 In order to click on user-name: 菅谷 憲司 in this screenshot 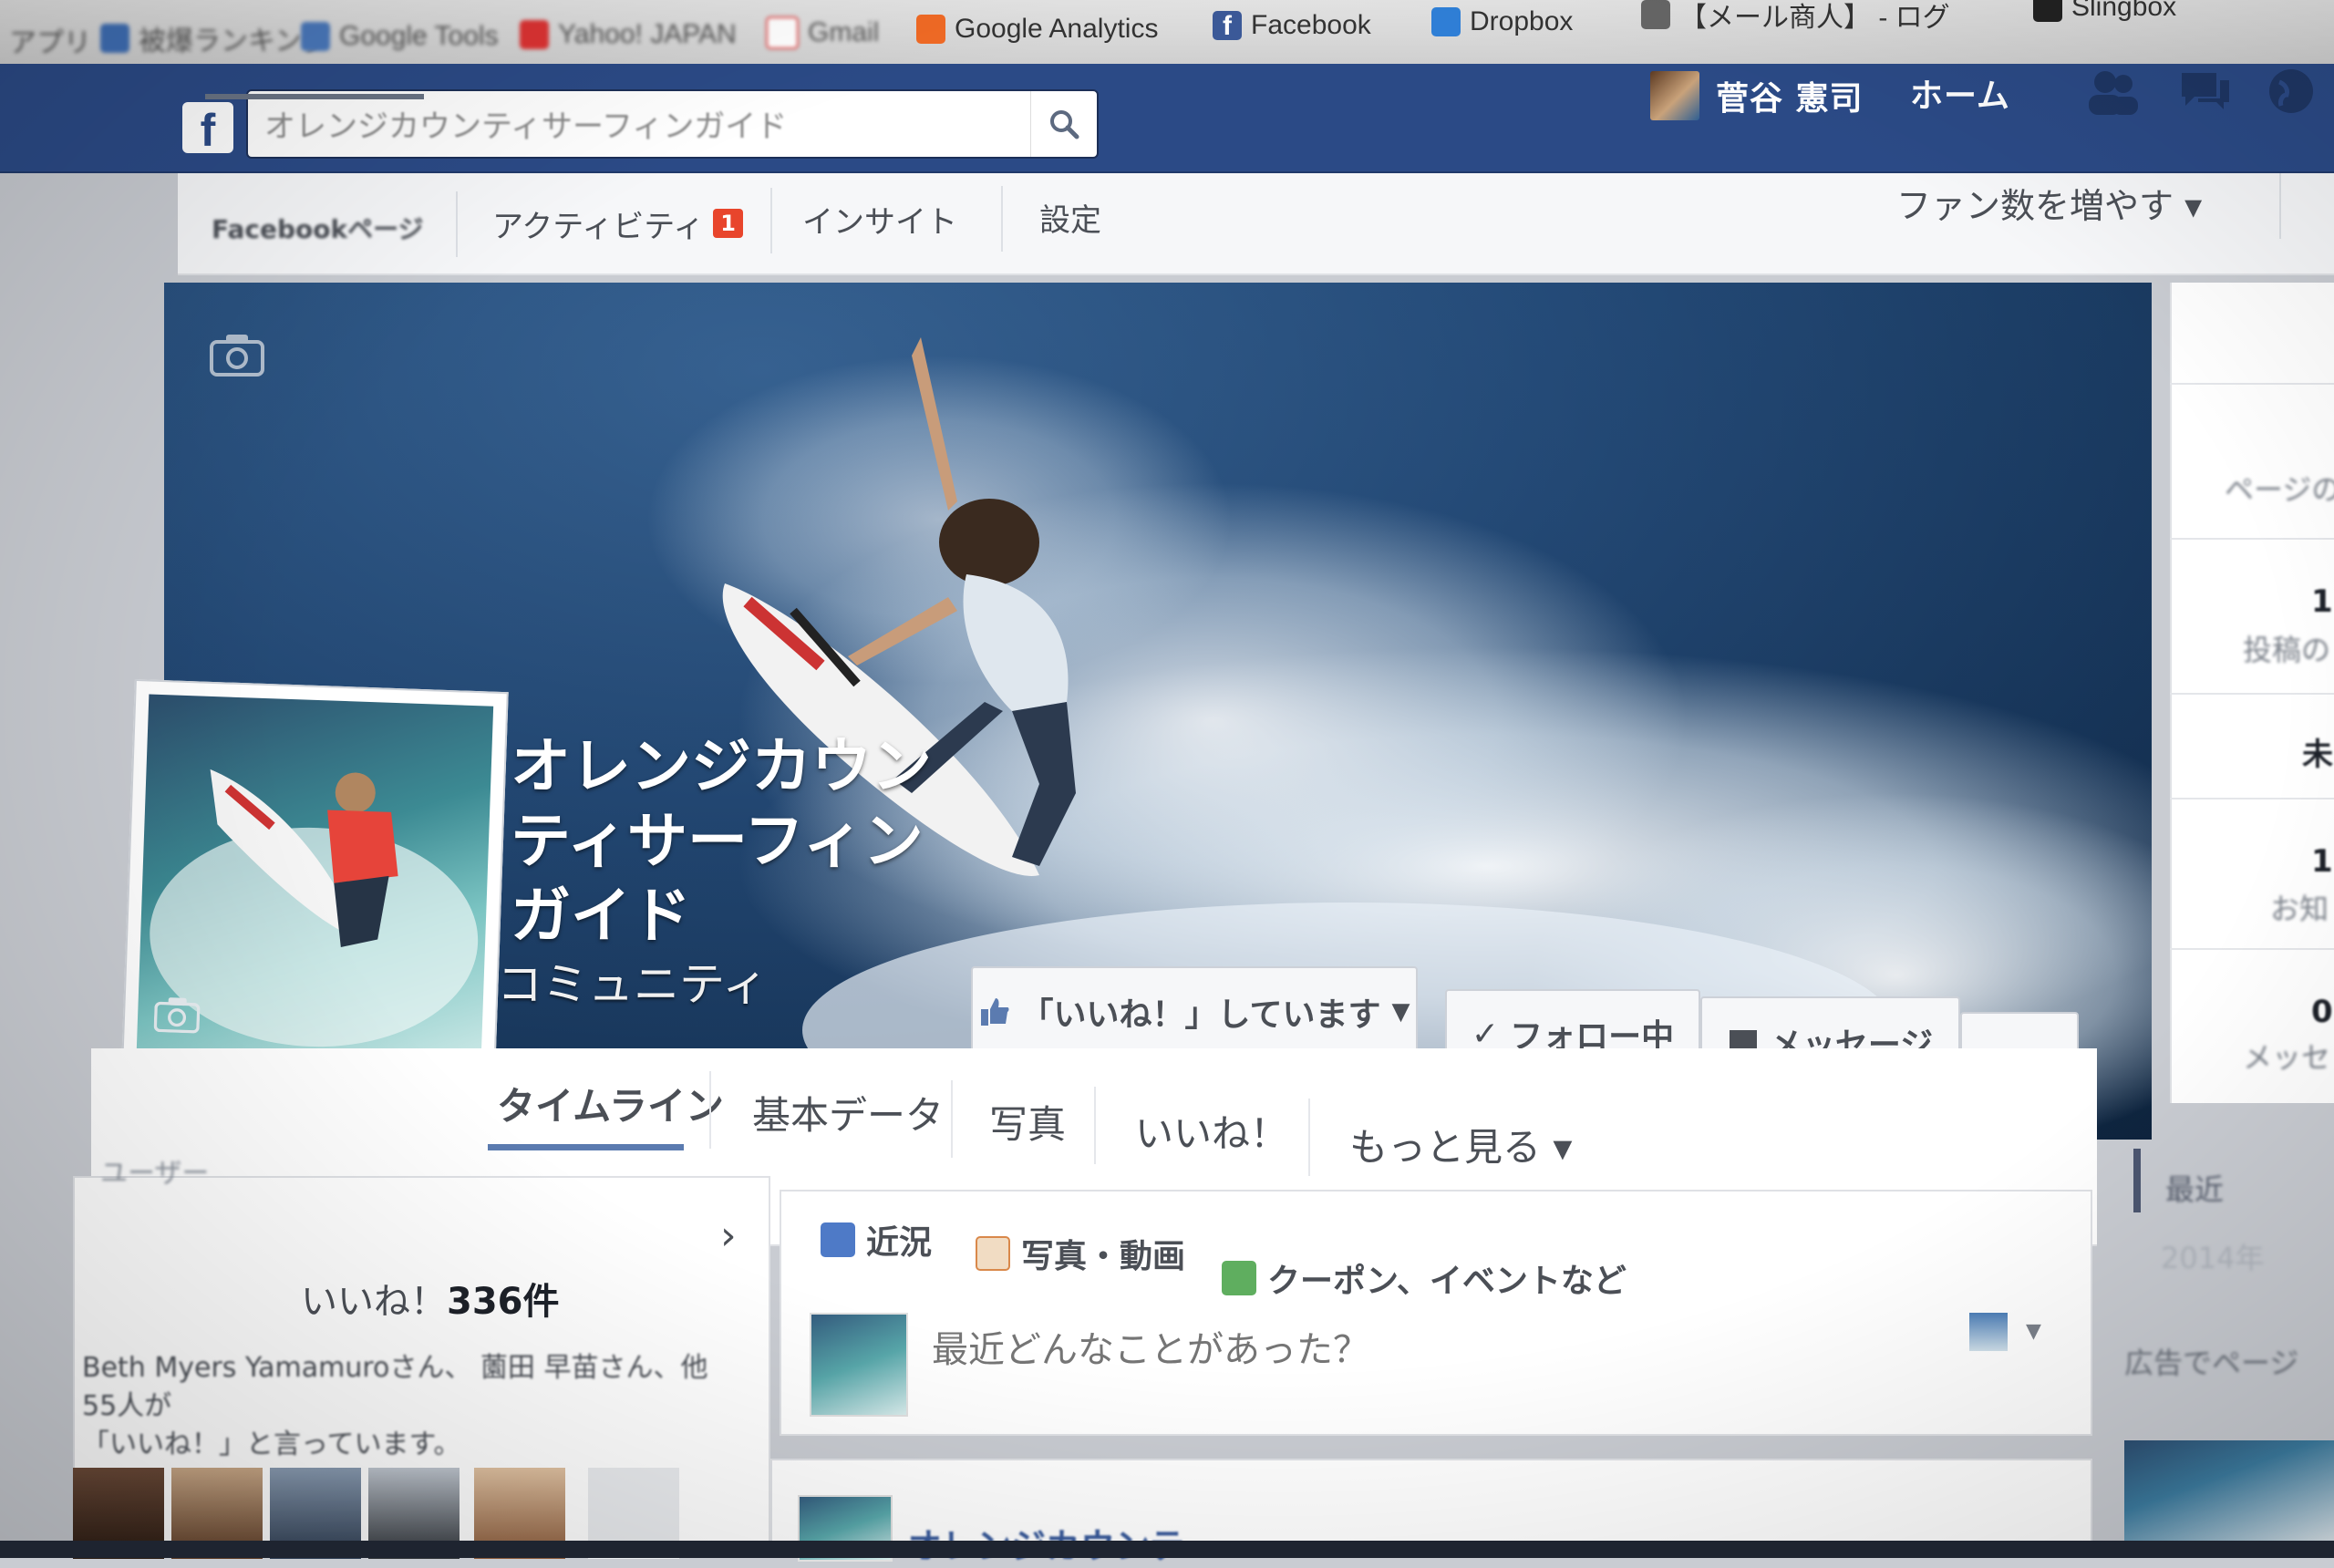, I will do `click(1790, 99)`.